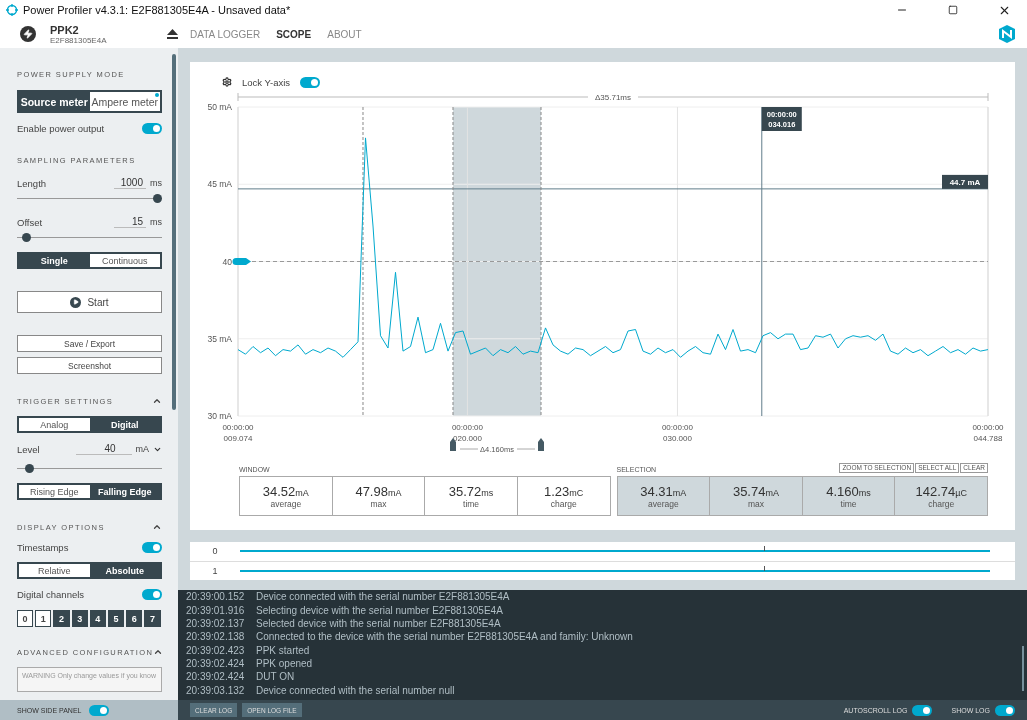 Image resolution: width=1027 pixels, height=720 pixels. I want to click on stat-value: 47.98mA, so click(378, 491).